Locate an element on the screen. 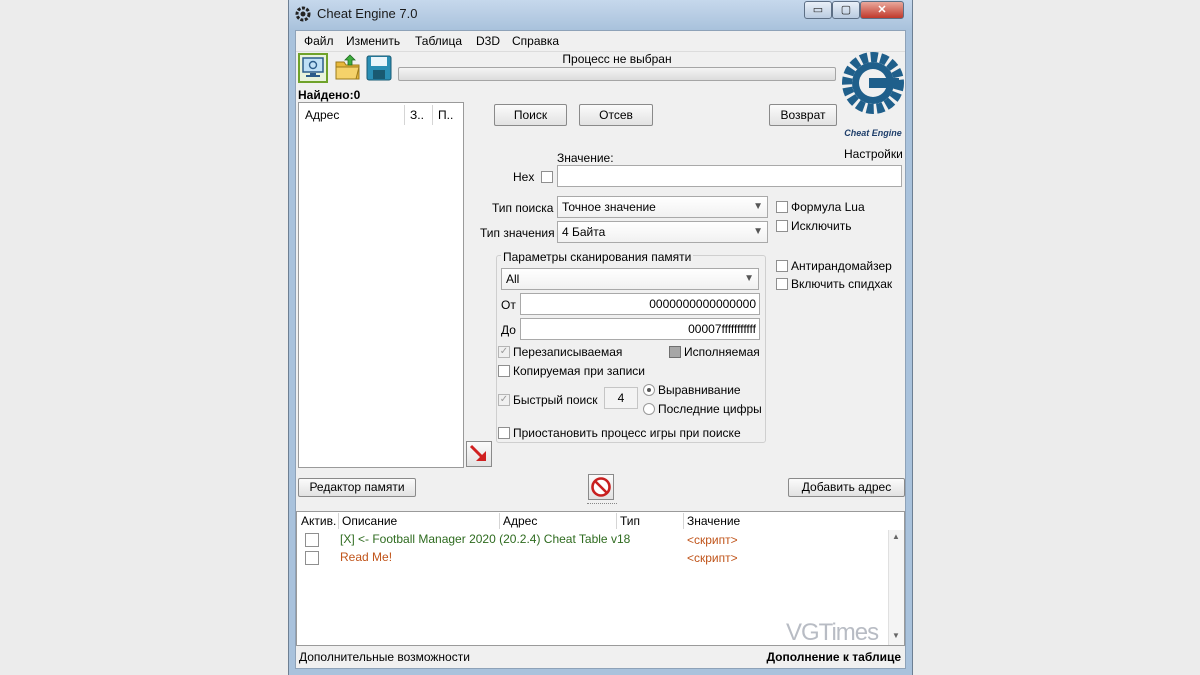 Image resolution: width=1200 pixels, height=675 pixels. menu-table: Таблица is located at coordinates (438, 41).